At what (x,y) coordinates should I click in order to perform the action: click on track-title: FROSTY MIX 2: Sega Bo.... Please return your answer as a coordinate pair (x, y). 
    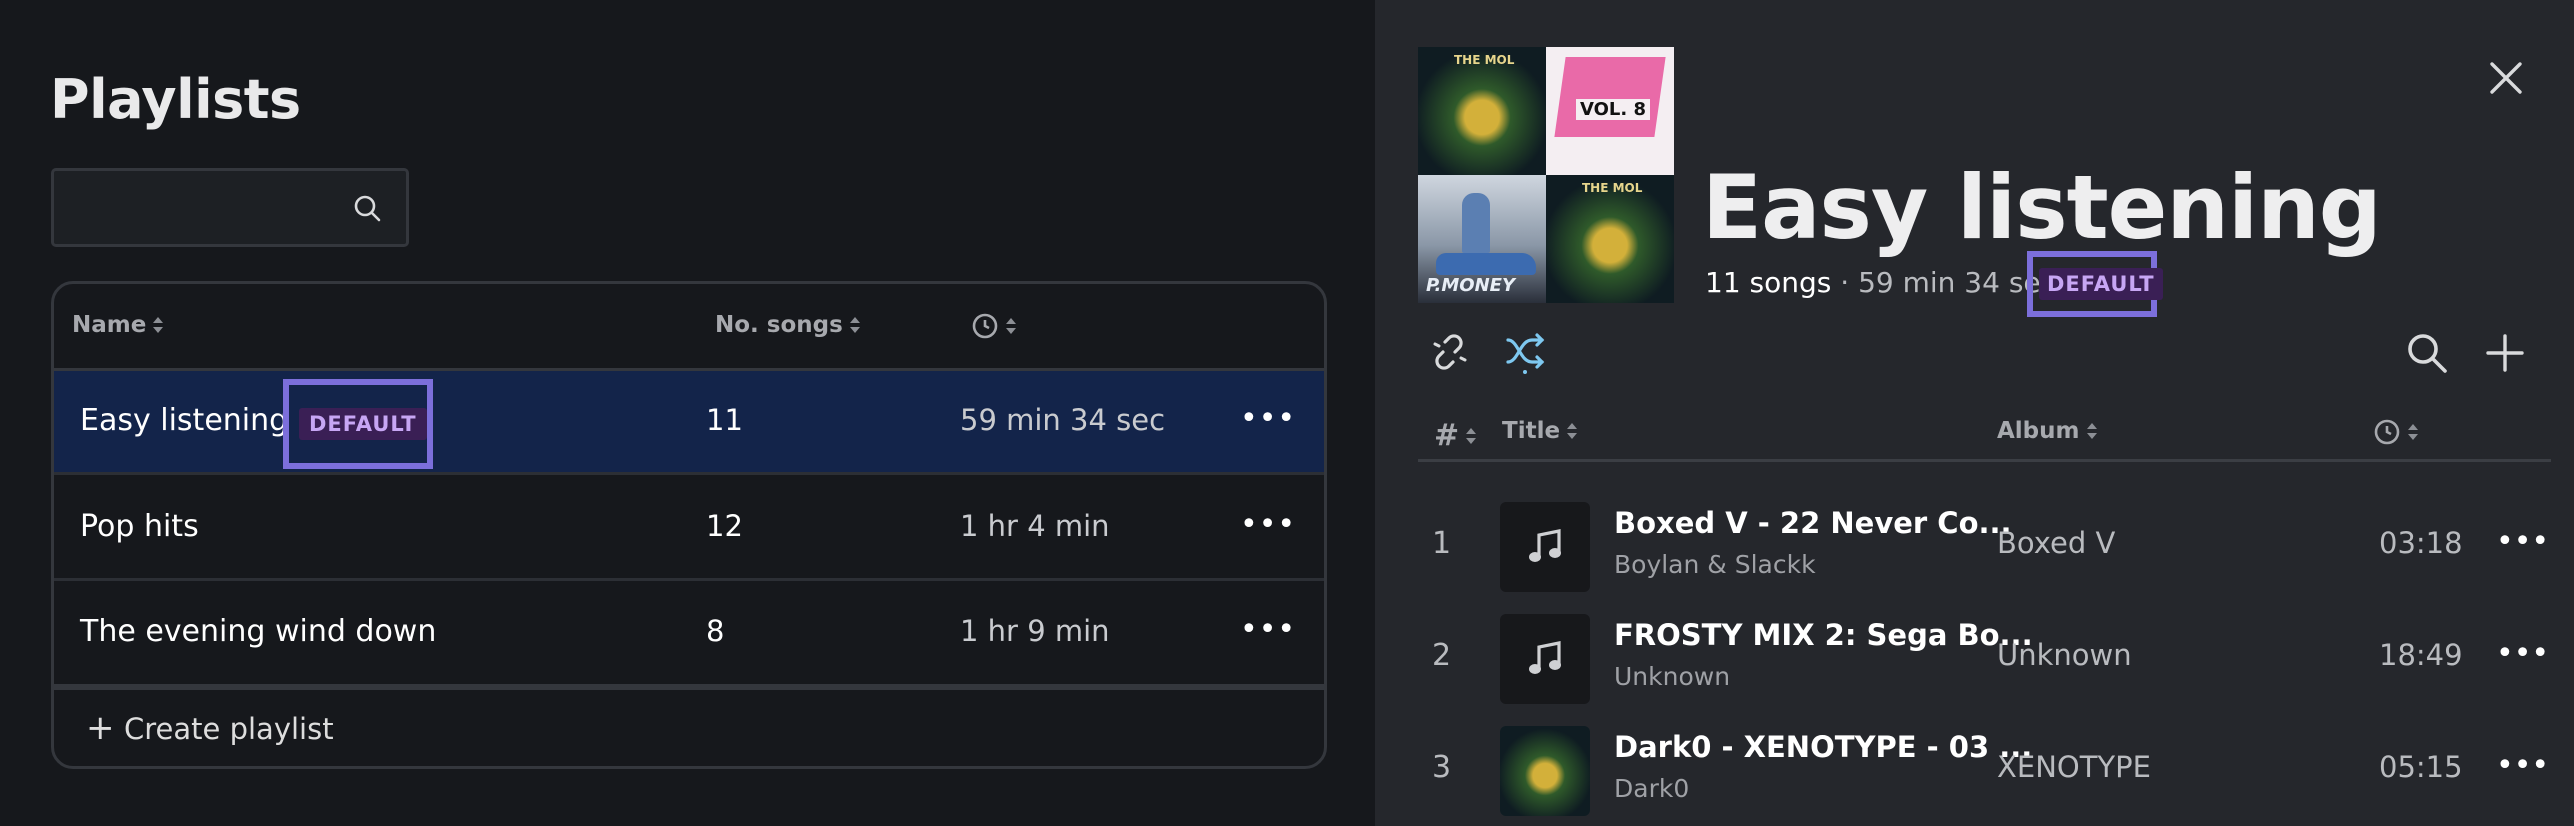
    Looking at the image, I should click on (1823, 635).